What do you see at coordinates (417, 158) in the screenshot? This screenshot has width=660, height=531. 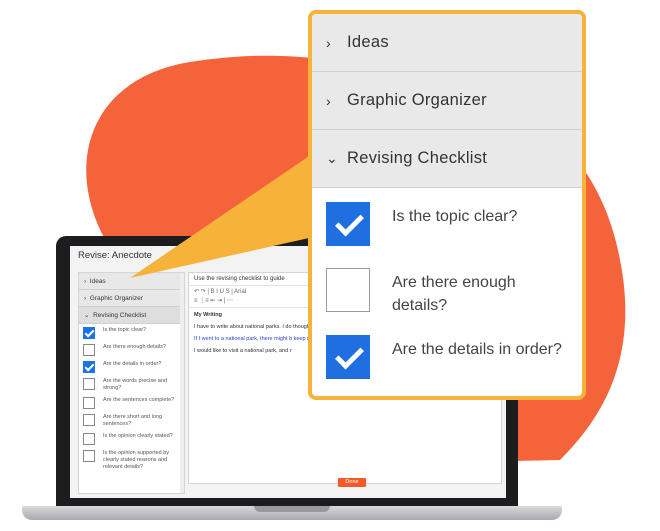 I see `popup-section-label: Revising Checklist` at bounding box center [417, 158].